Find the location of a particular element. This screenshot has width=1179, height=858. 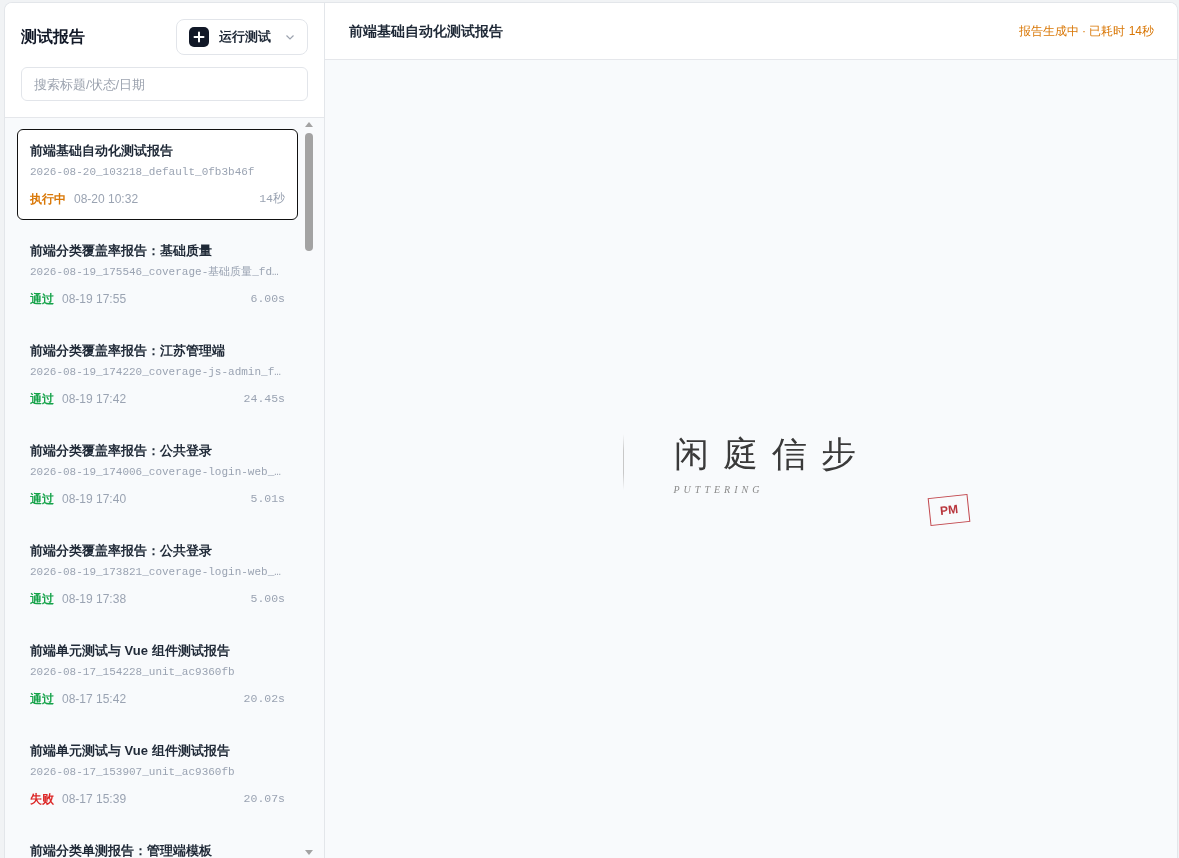

report-duration: 5.01s is located at coordinates (267, 499).